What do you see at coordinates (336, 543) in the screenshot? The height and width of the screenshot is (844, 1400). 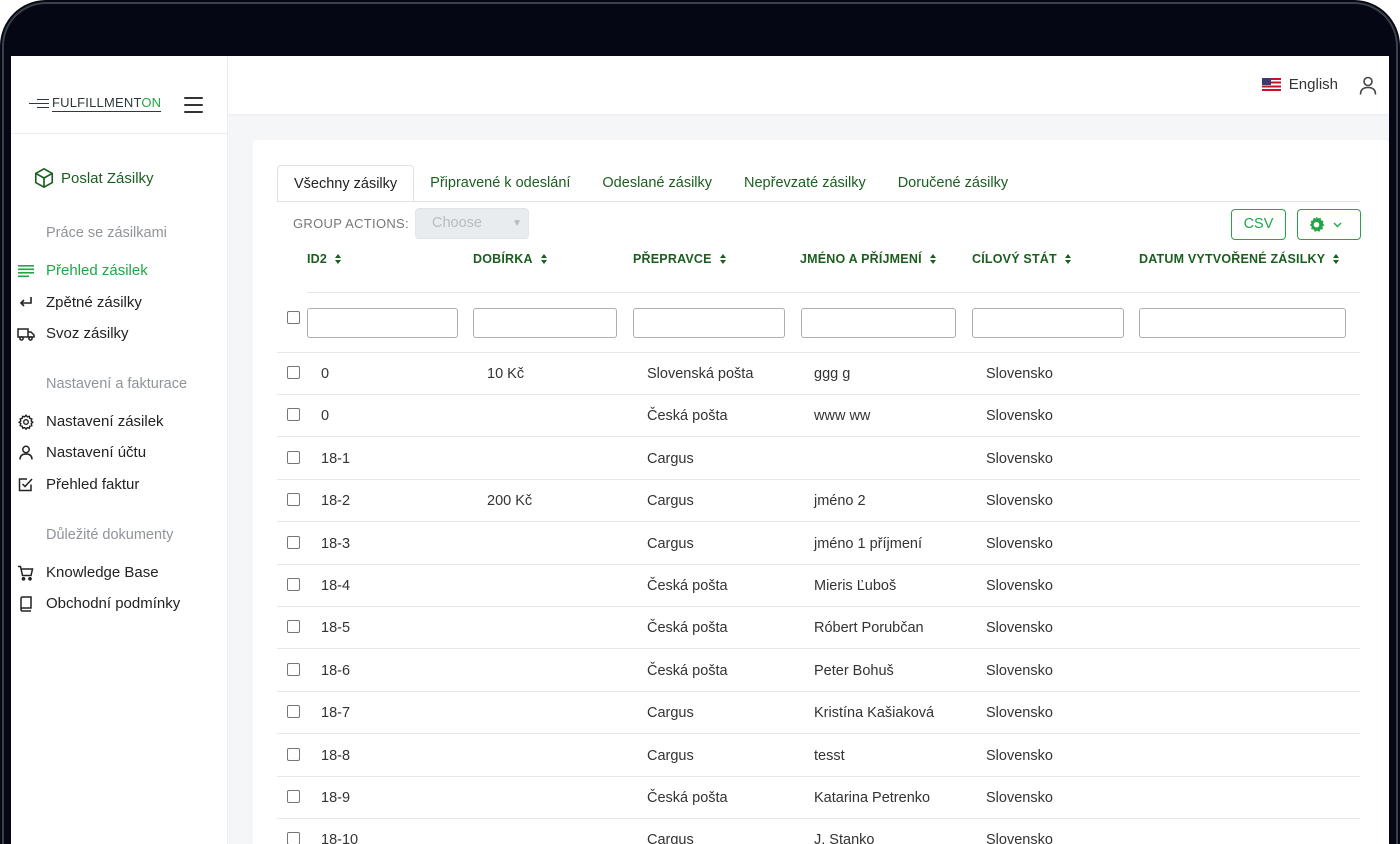 I see `cell-id2: 18-3` at bounding box center [336, 543].